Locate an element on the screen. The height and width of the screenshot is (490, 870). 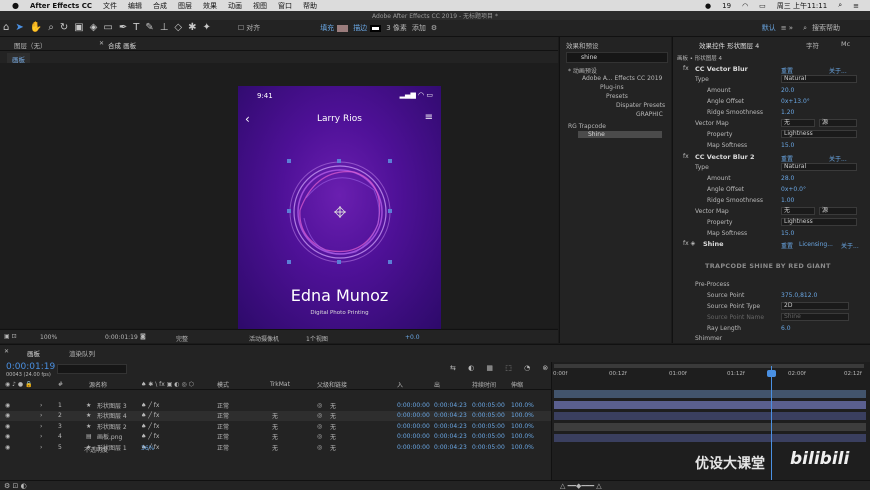
playhead-handle-icon is located at coordinates (771, 373).